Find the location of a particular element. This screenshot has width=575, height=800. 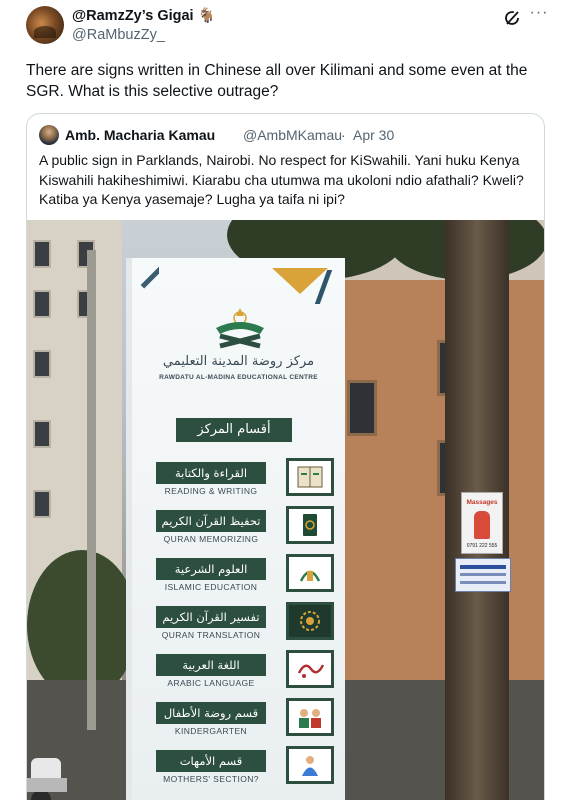

mother-icon is located at coordinates (310, 765).